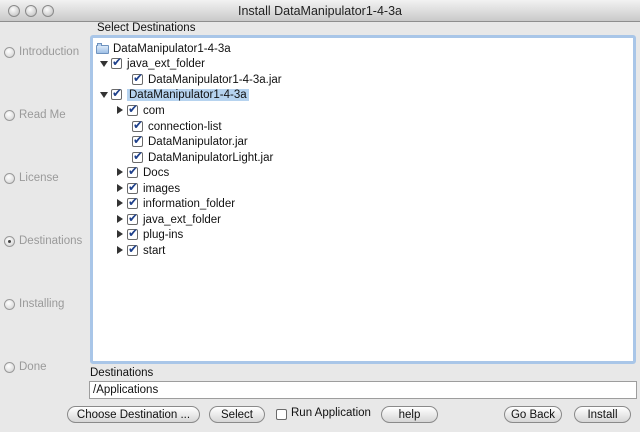  I want to click on tree-item-label: DataManipulatorLight.jar, so click(211, 157).